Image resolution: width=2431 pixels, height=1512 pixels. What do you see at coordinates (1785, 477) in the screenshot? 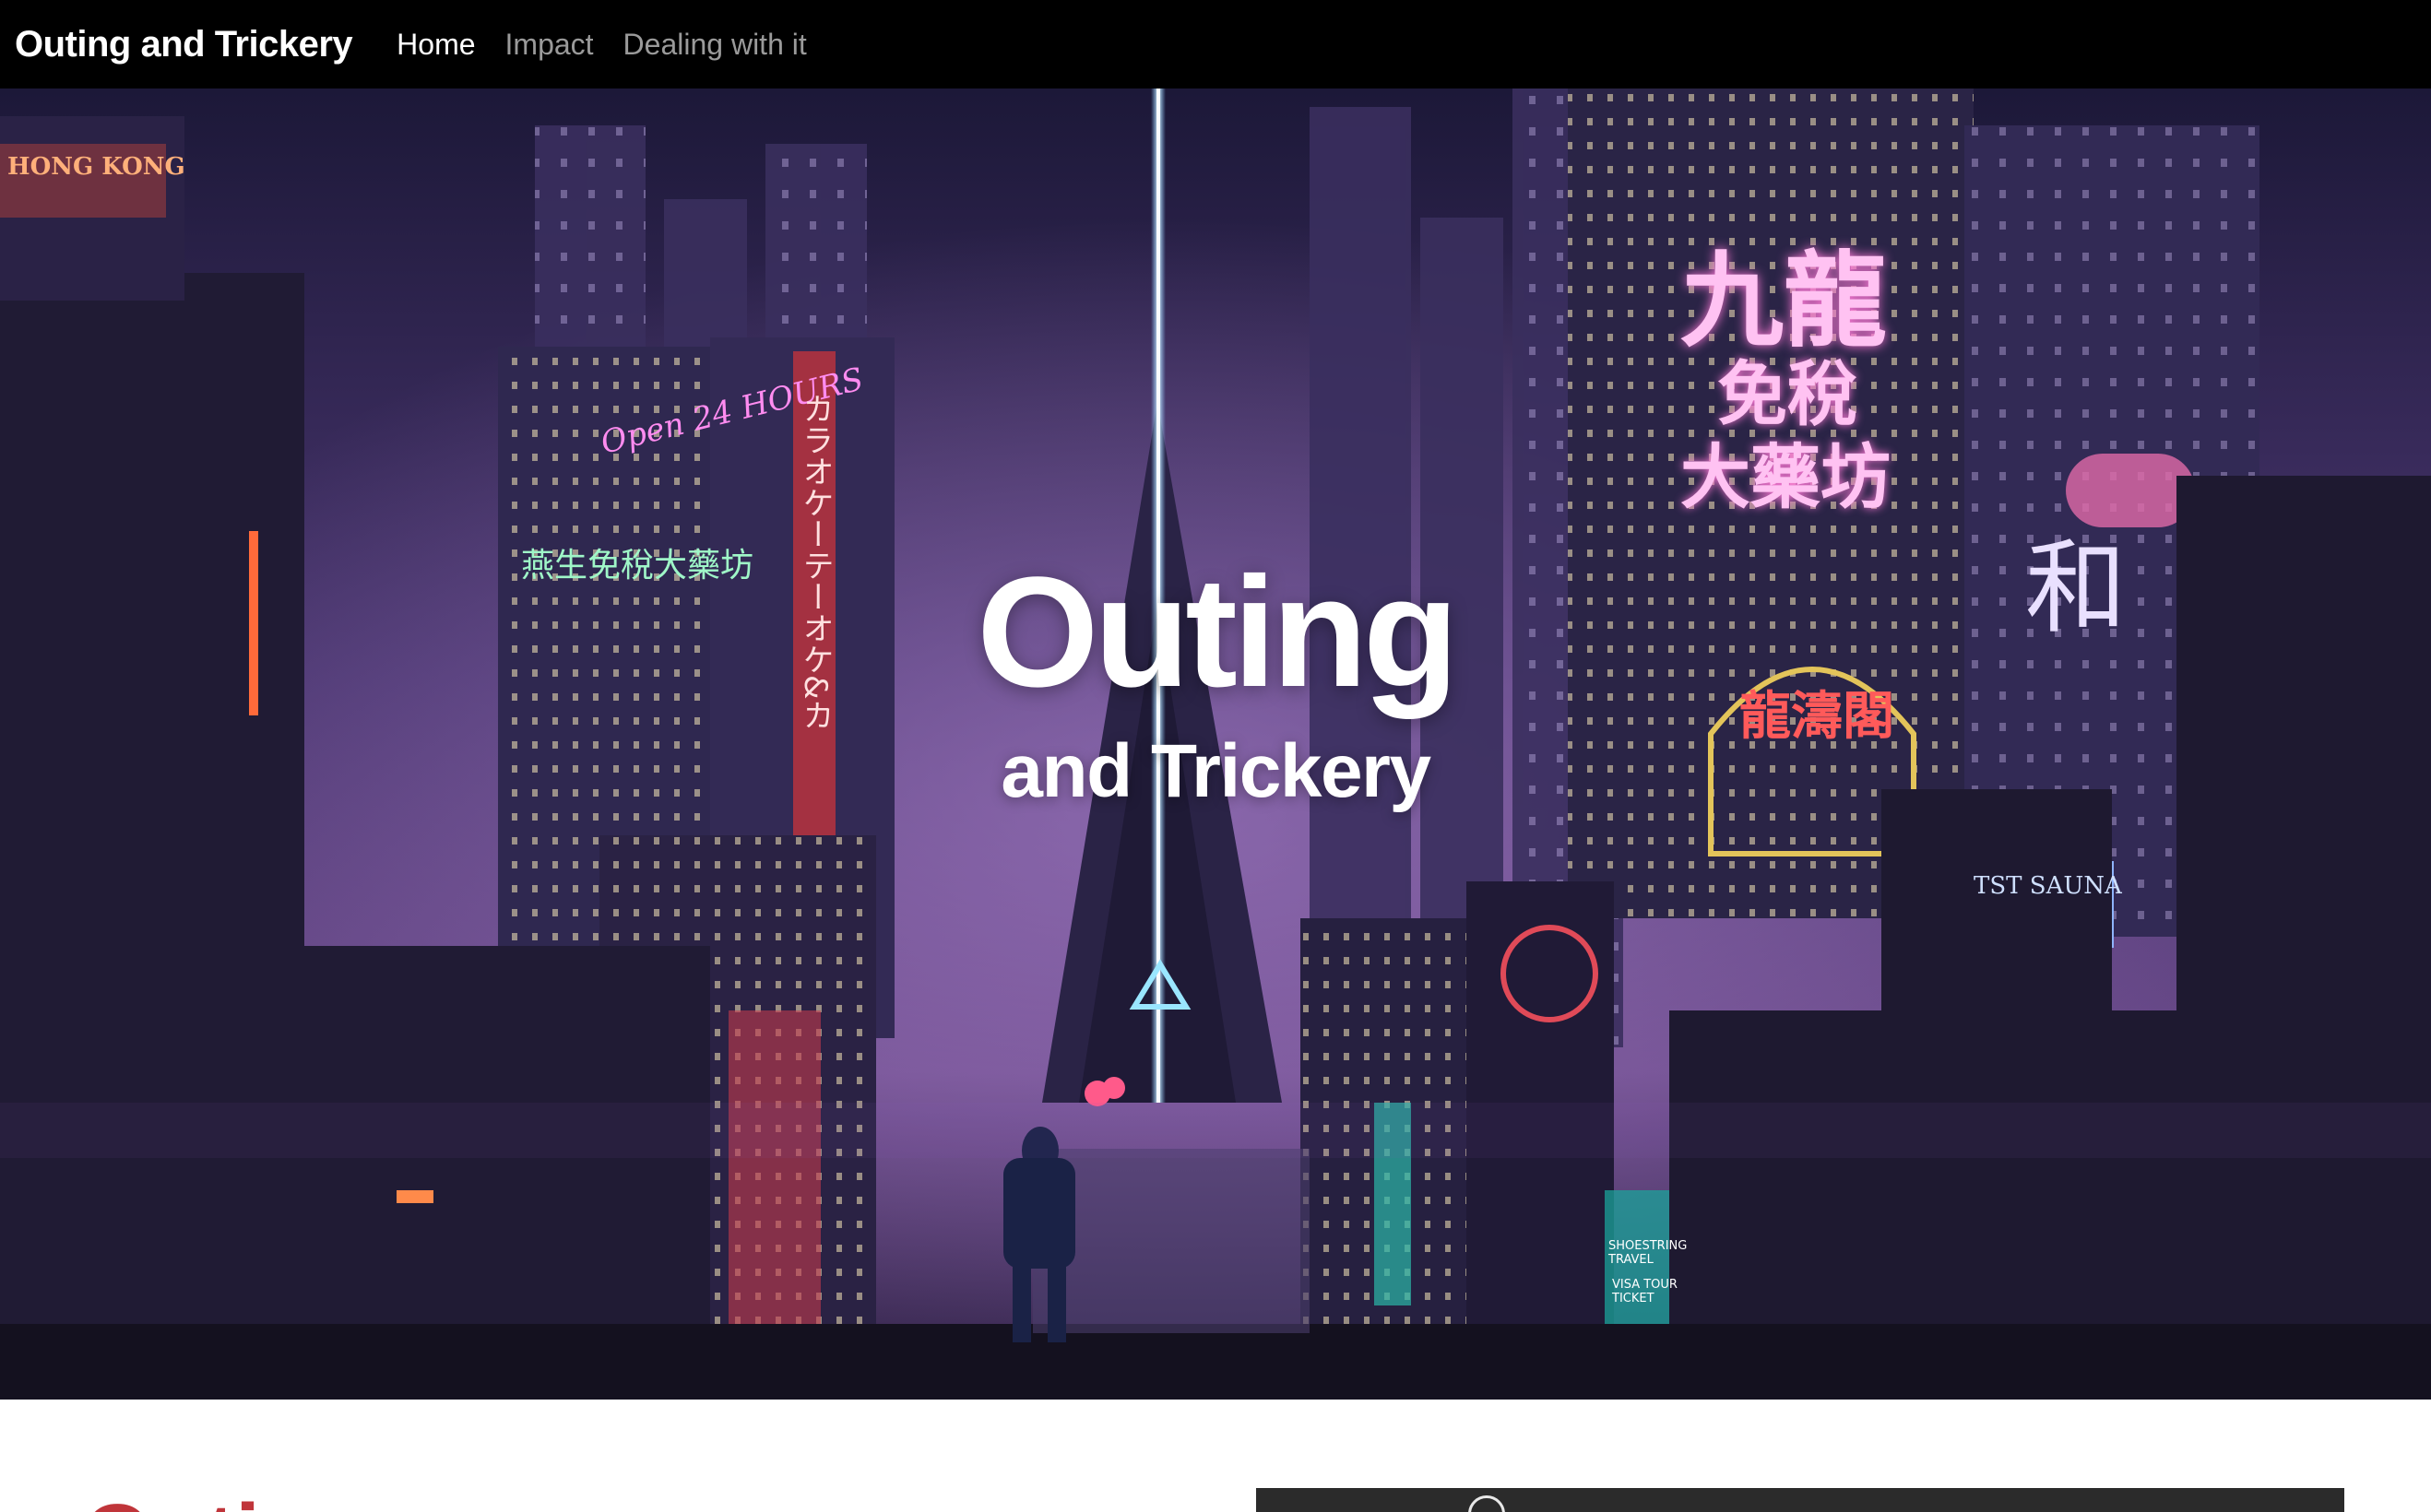
I see `neon-sign-pharmacy: 大藥坊` at bounding box center [1785, 477].